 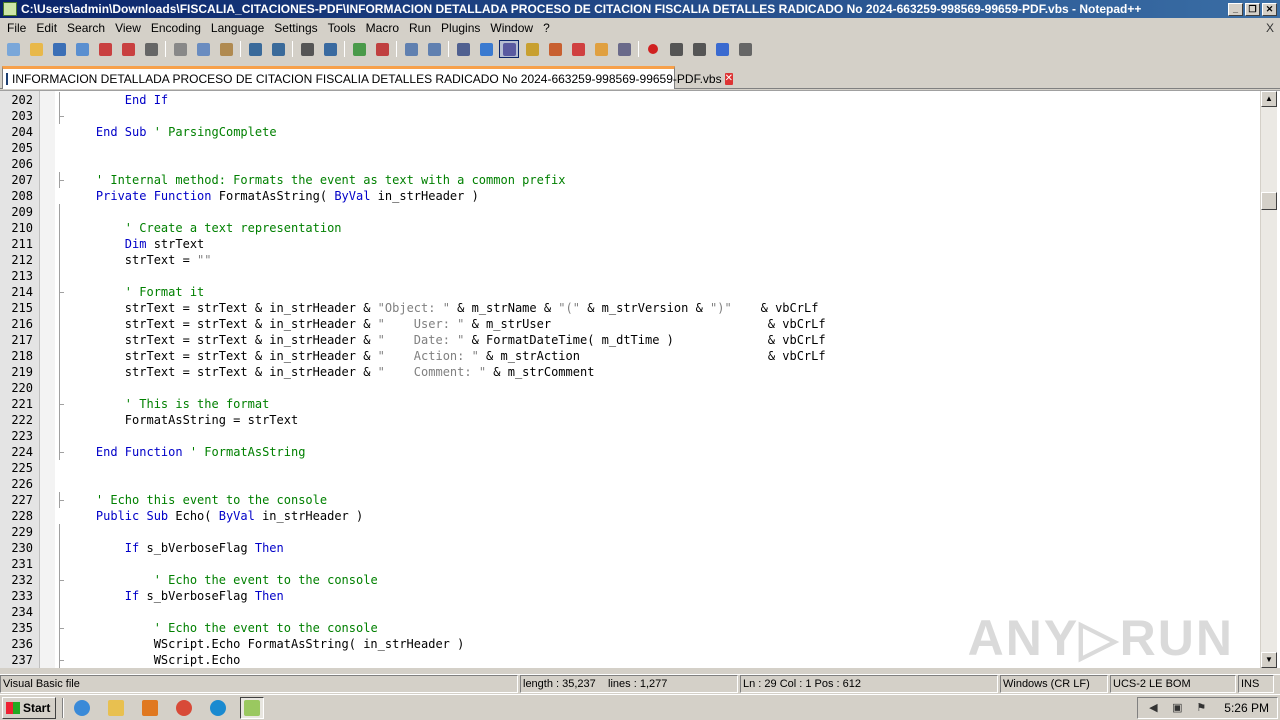 What do you see at coordinates (411, 49) in the screenshot?
I see `sync-vertical-icon` at bounding box center [411, 49].